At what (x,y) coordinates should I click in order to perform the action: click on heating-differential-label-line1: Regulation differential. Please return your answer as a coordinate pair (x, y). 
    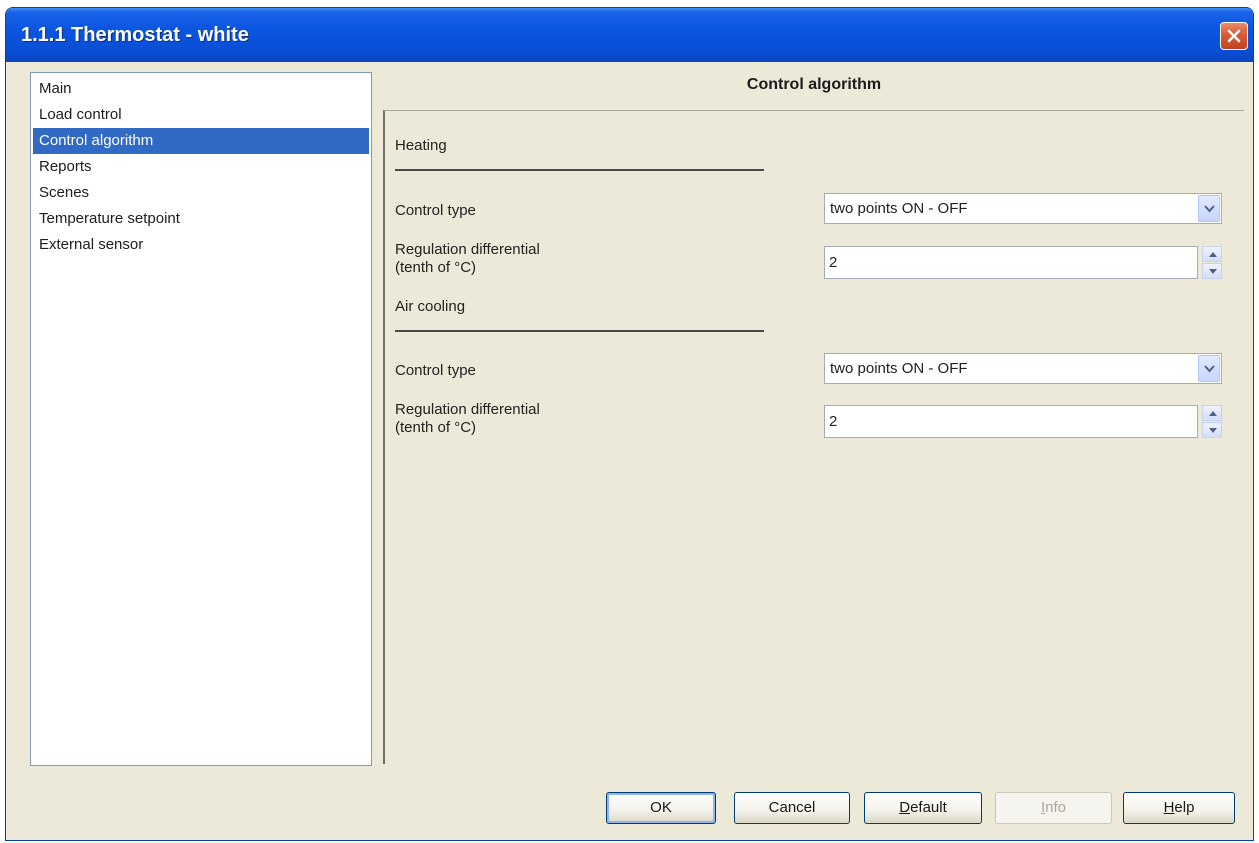
    Looking at the image, I should click on (467, 249).